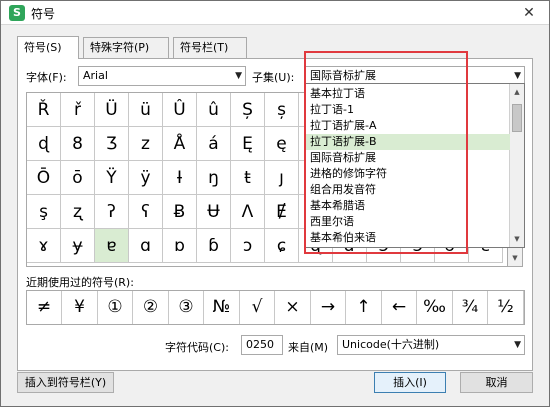  What do you see at coordinates (80, 307) in the screenshot?
I see `recent-symbol-cell: ¥` at bounding box center [80, 307].